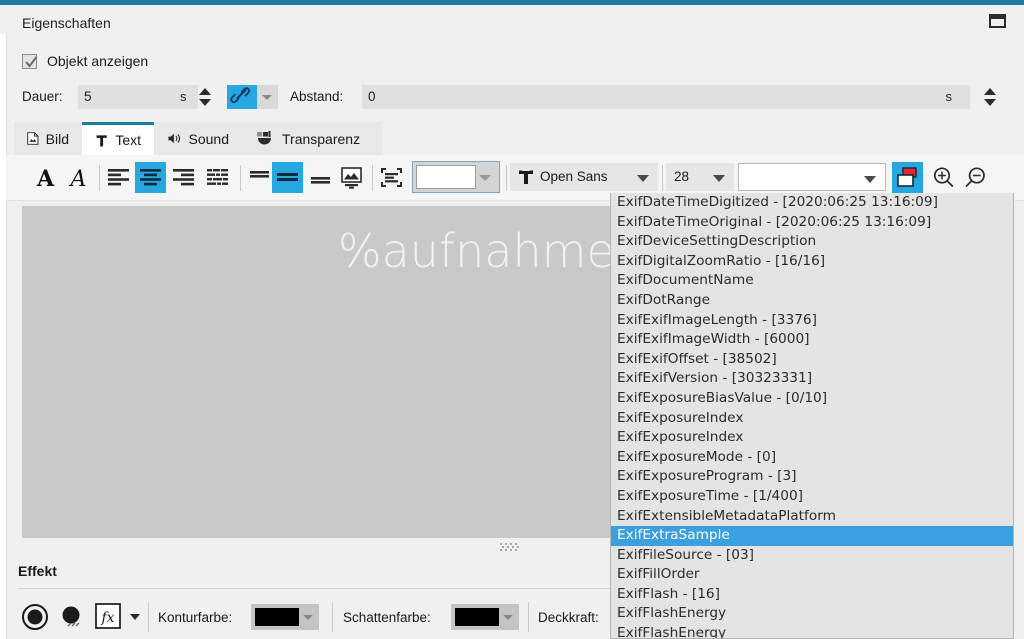 Image resolution: width=1024 pixels, height=639 pixels. I want to click on valign-middle-button, so click(287, 177).